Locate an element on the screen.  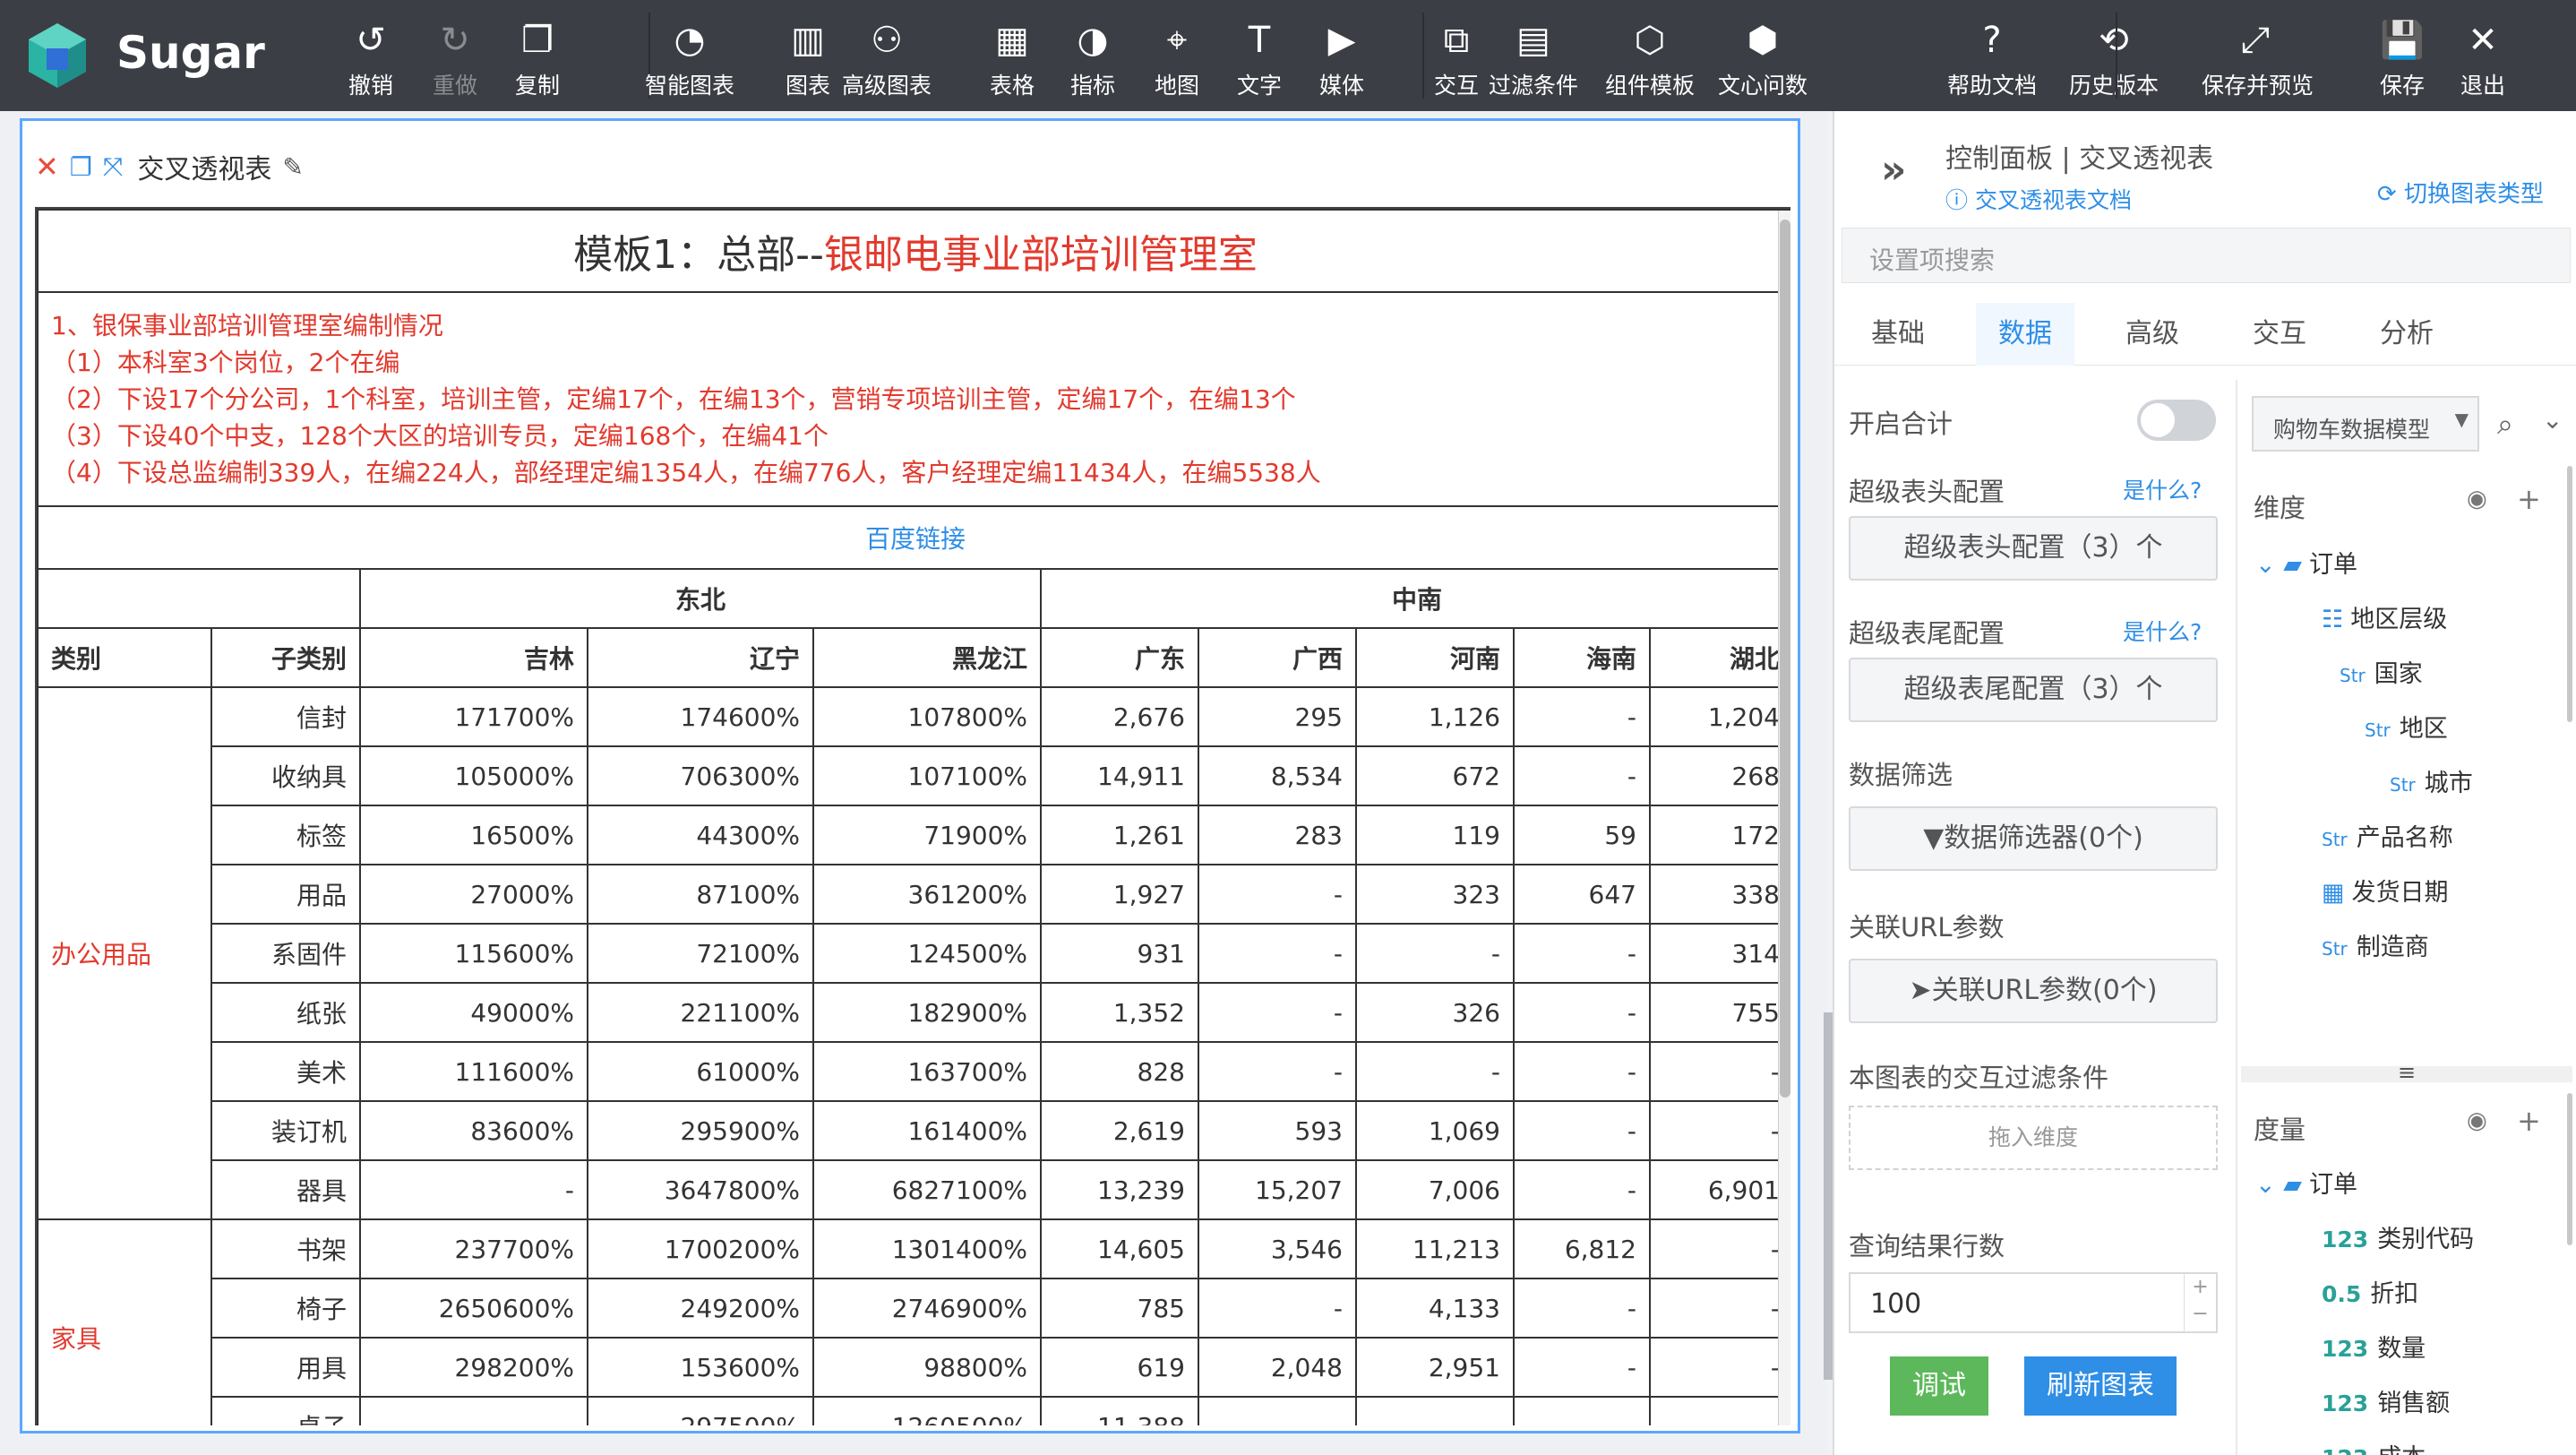
scrollbar-thumb is located at coordinates (1785, 659).